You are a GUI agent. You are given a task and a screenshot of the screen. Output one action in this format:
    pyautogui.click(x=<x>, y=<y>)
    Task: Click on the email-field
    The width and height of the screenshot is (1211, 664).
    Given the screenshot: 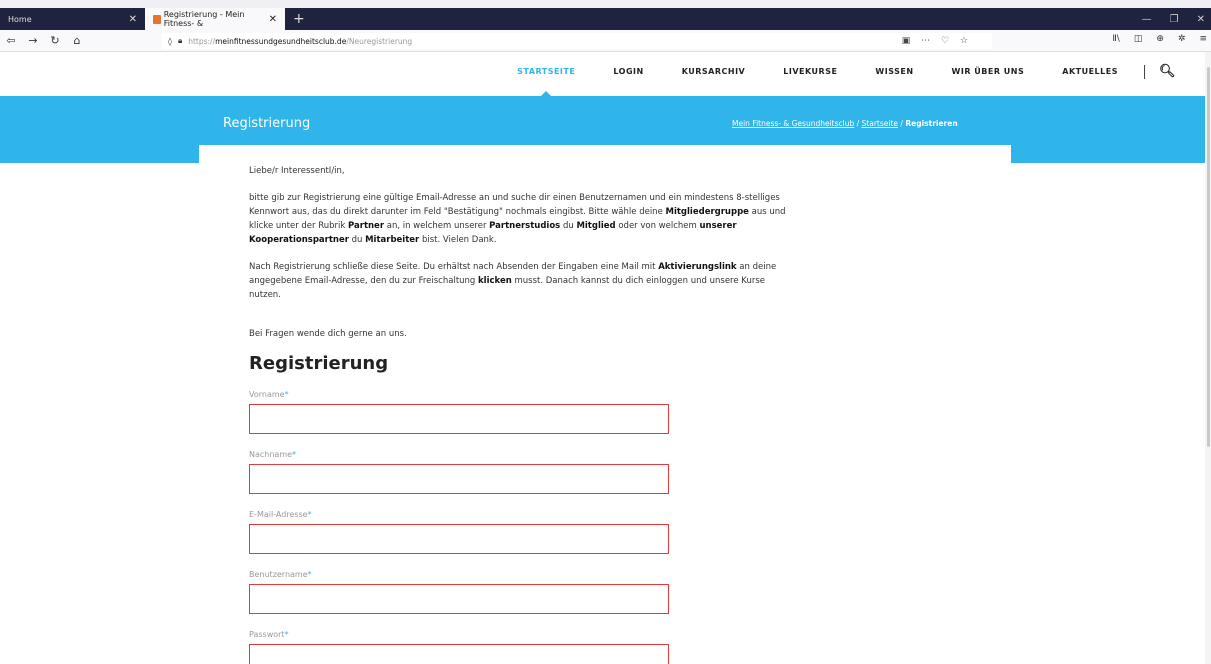 What is the action you would take?
    pyautogui.click(x=459, y=539)
    